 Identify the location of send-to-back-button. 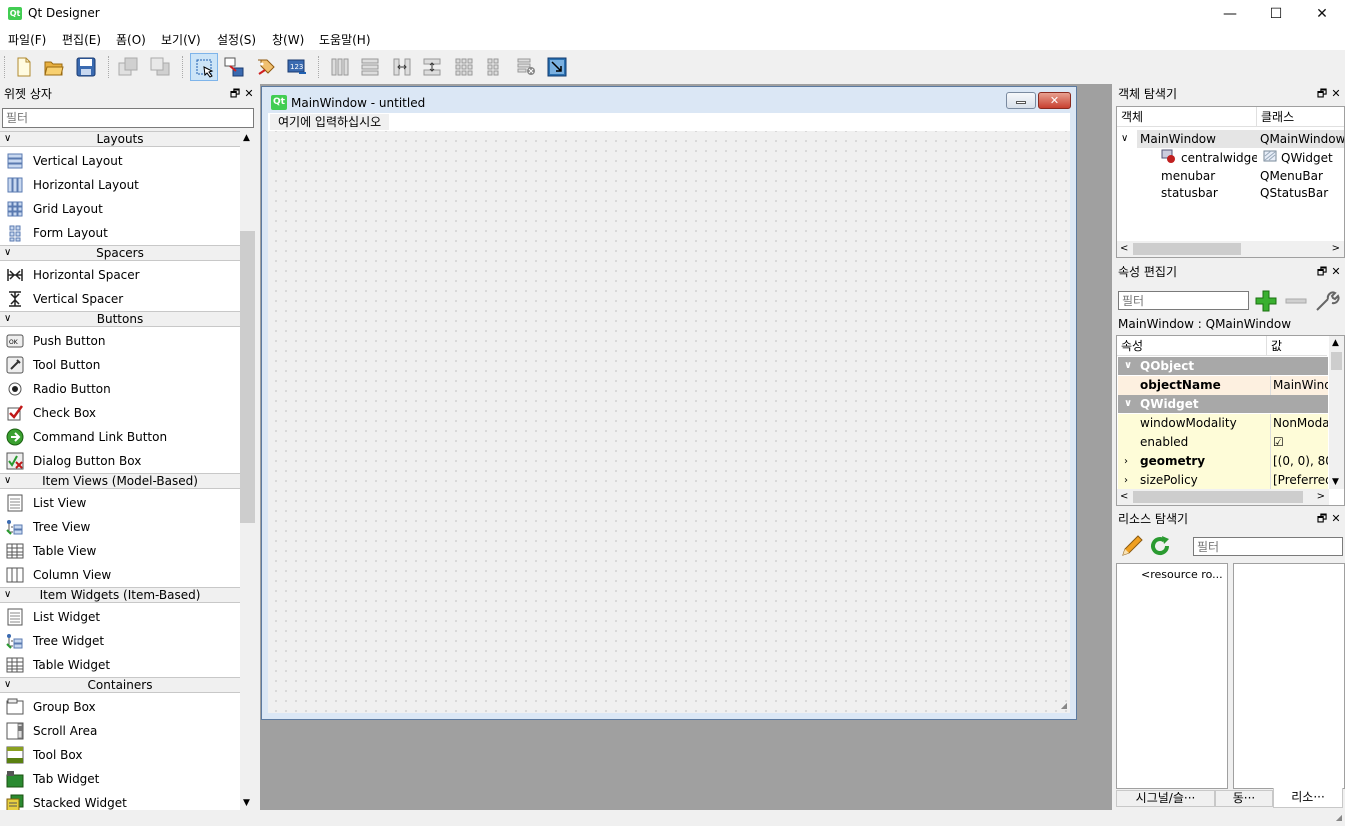
(128, 67).